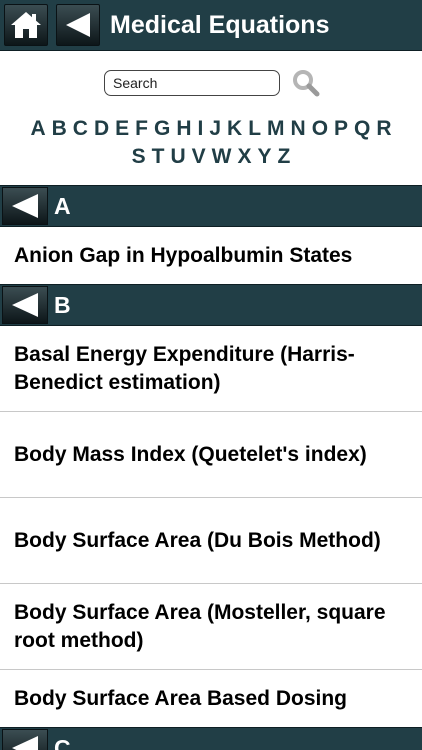  I want to click on index-letter-i: I, so click(200, 129).